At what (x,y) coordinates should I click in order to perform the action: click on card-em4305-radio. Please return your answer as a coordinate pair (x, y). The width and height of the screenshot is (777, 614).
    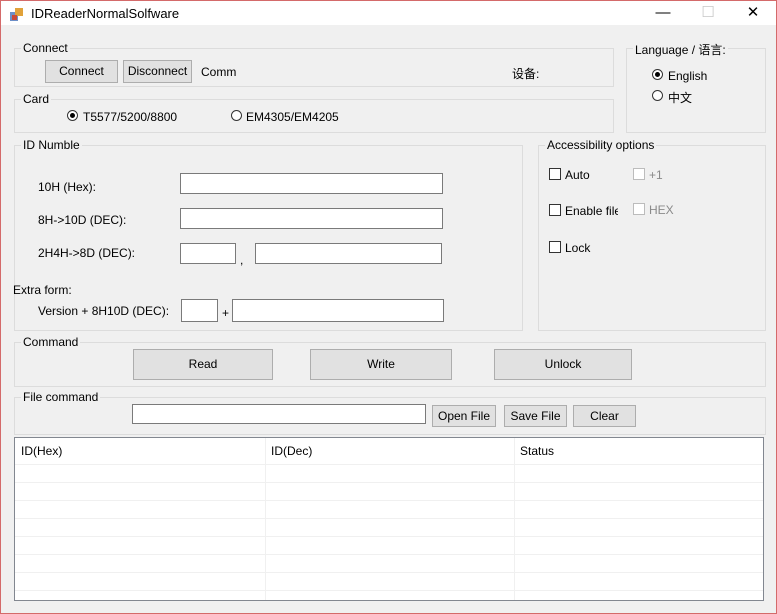
    Looking at the image, I should click on (236, 115).